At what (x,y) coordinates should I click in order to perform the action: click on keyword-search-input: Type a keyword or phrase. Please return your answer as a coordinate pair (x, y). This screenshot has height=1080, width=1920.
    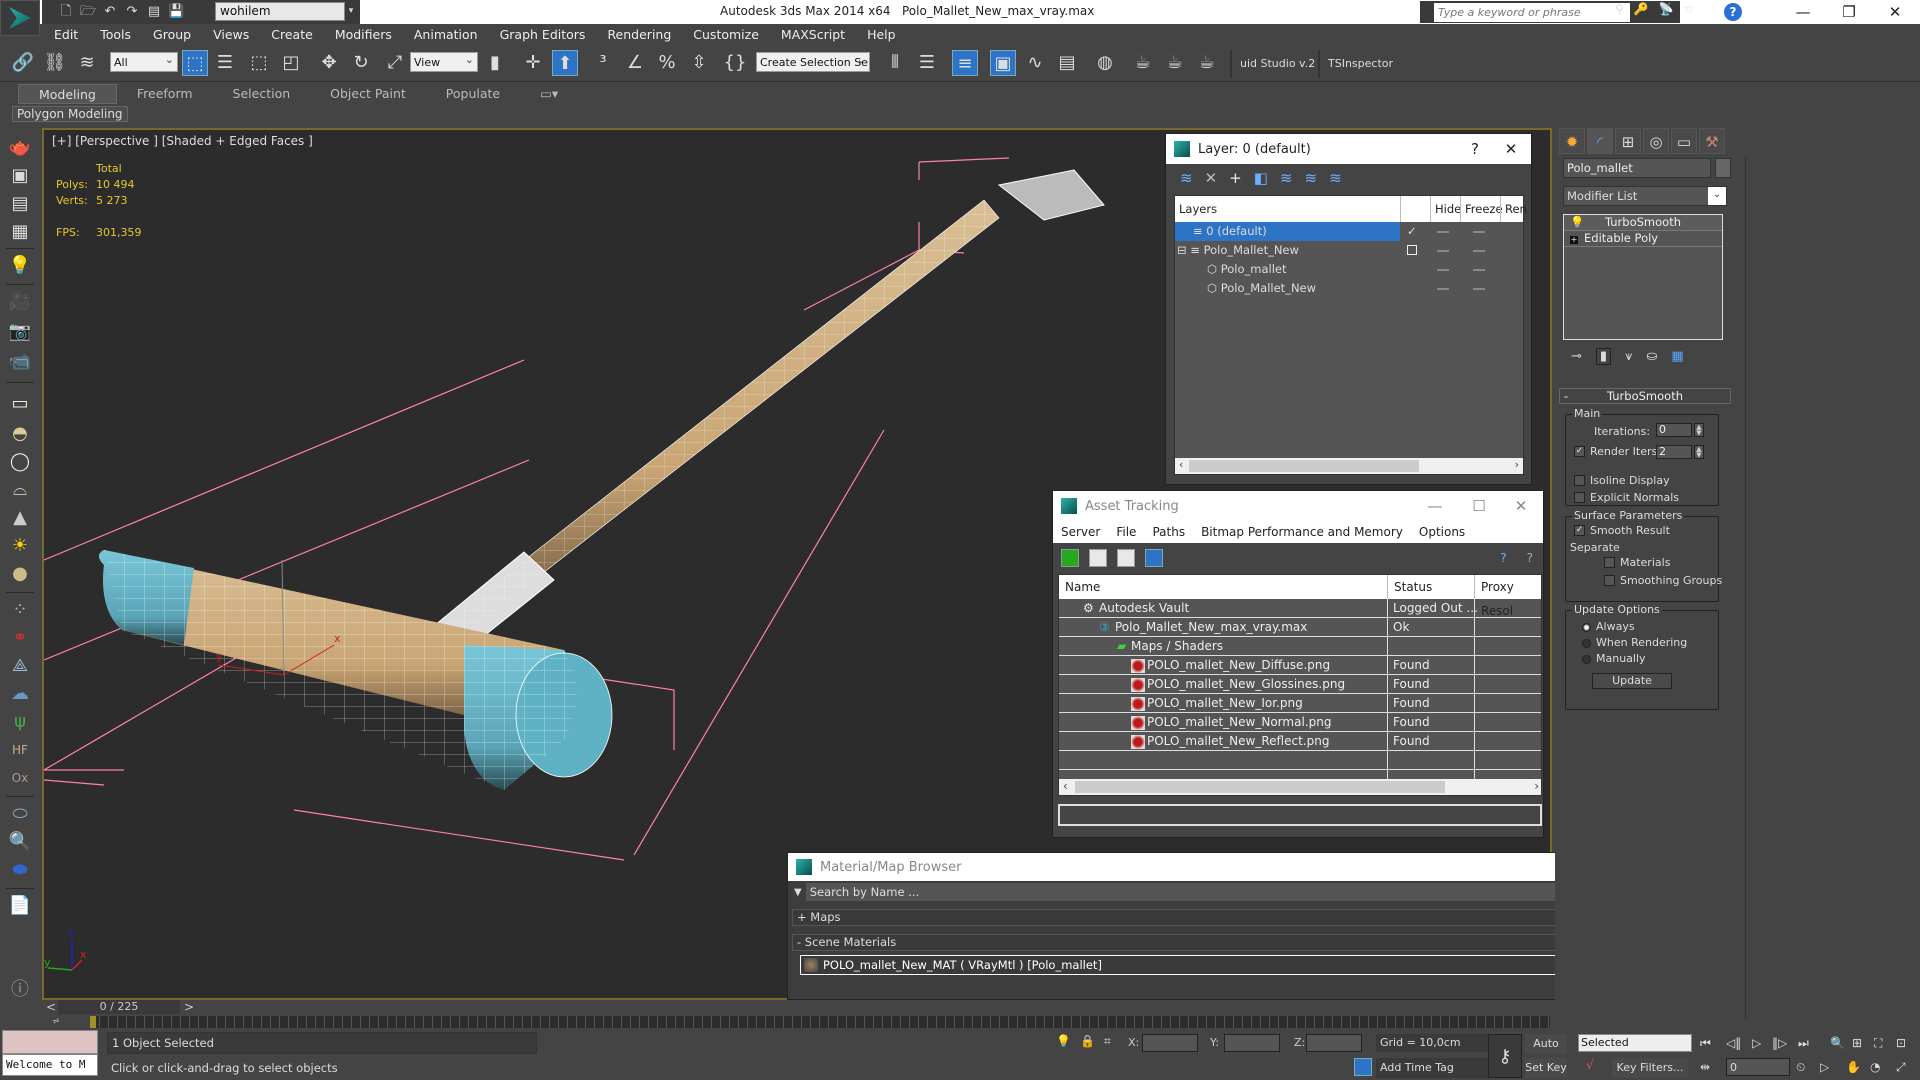
    Looking at the image, I should click on (1532, 12).